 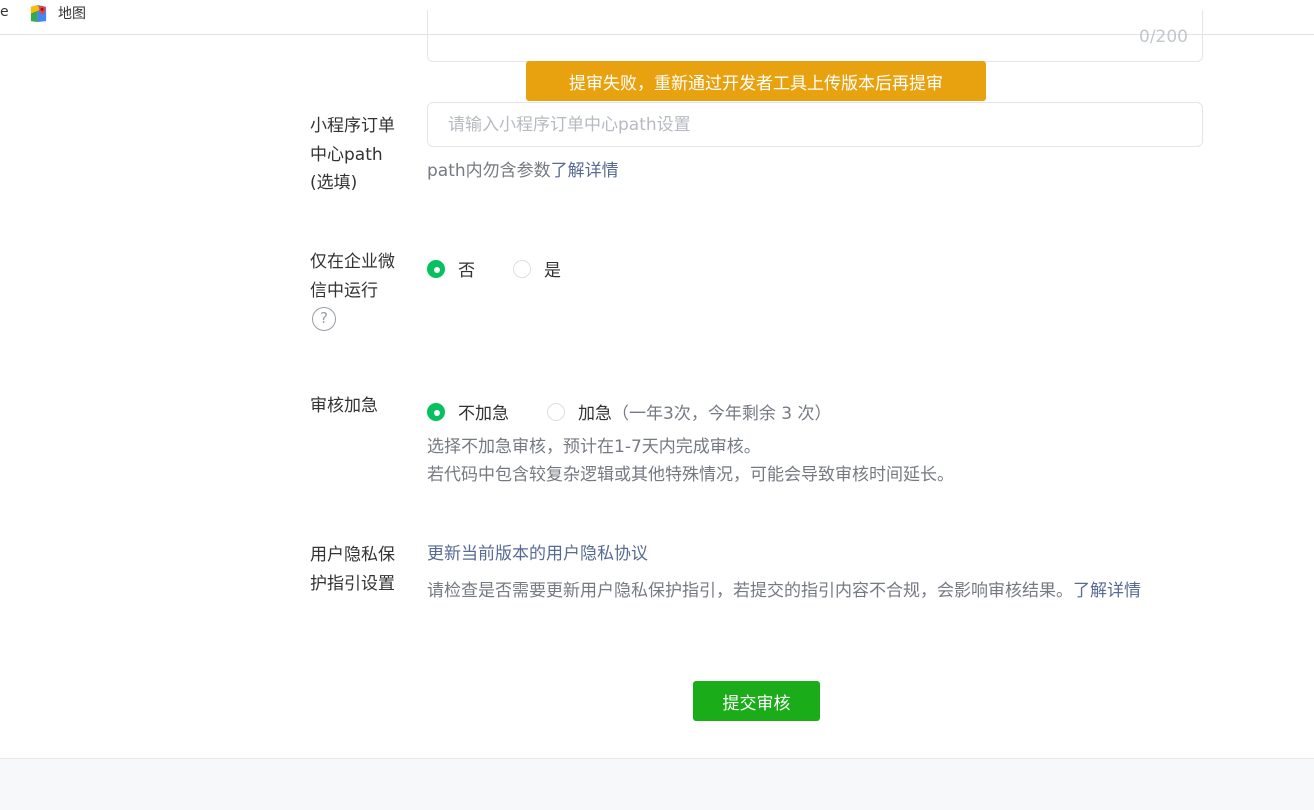 I want to click on update-privacy-link: 更新当前版本的用户隐私协议, so click(x=537, y=554).